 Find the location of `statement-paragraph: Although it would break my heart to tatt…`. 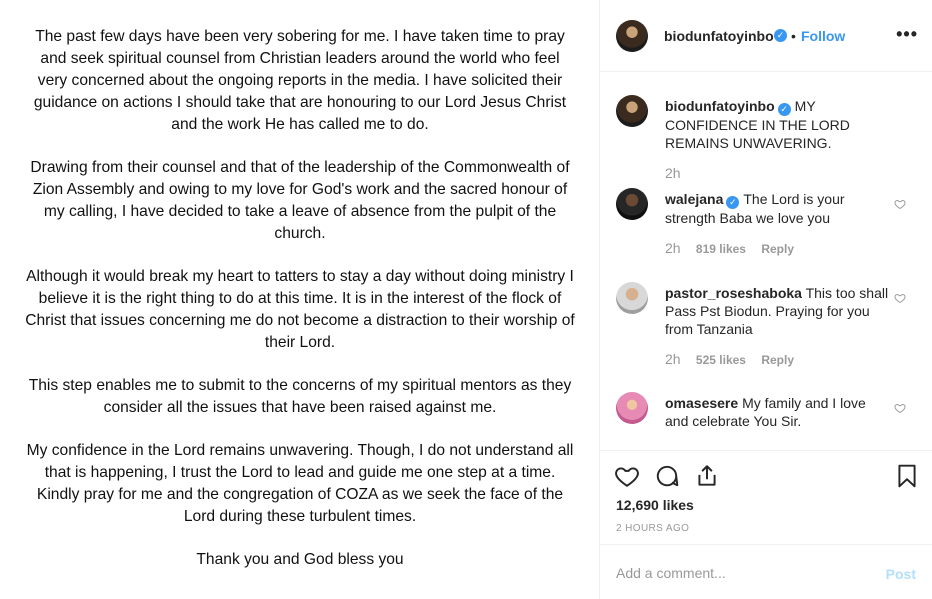

statement-paragraph: Although it would break my heart to tatt… is located at coordinates (300, 309).